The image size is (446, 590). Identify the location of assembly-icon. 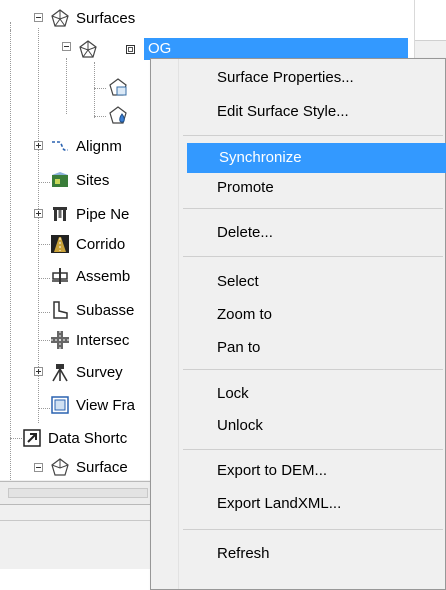
(60, 276).